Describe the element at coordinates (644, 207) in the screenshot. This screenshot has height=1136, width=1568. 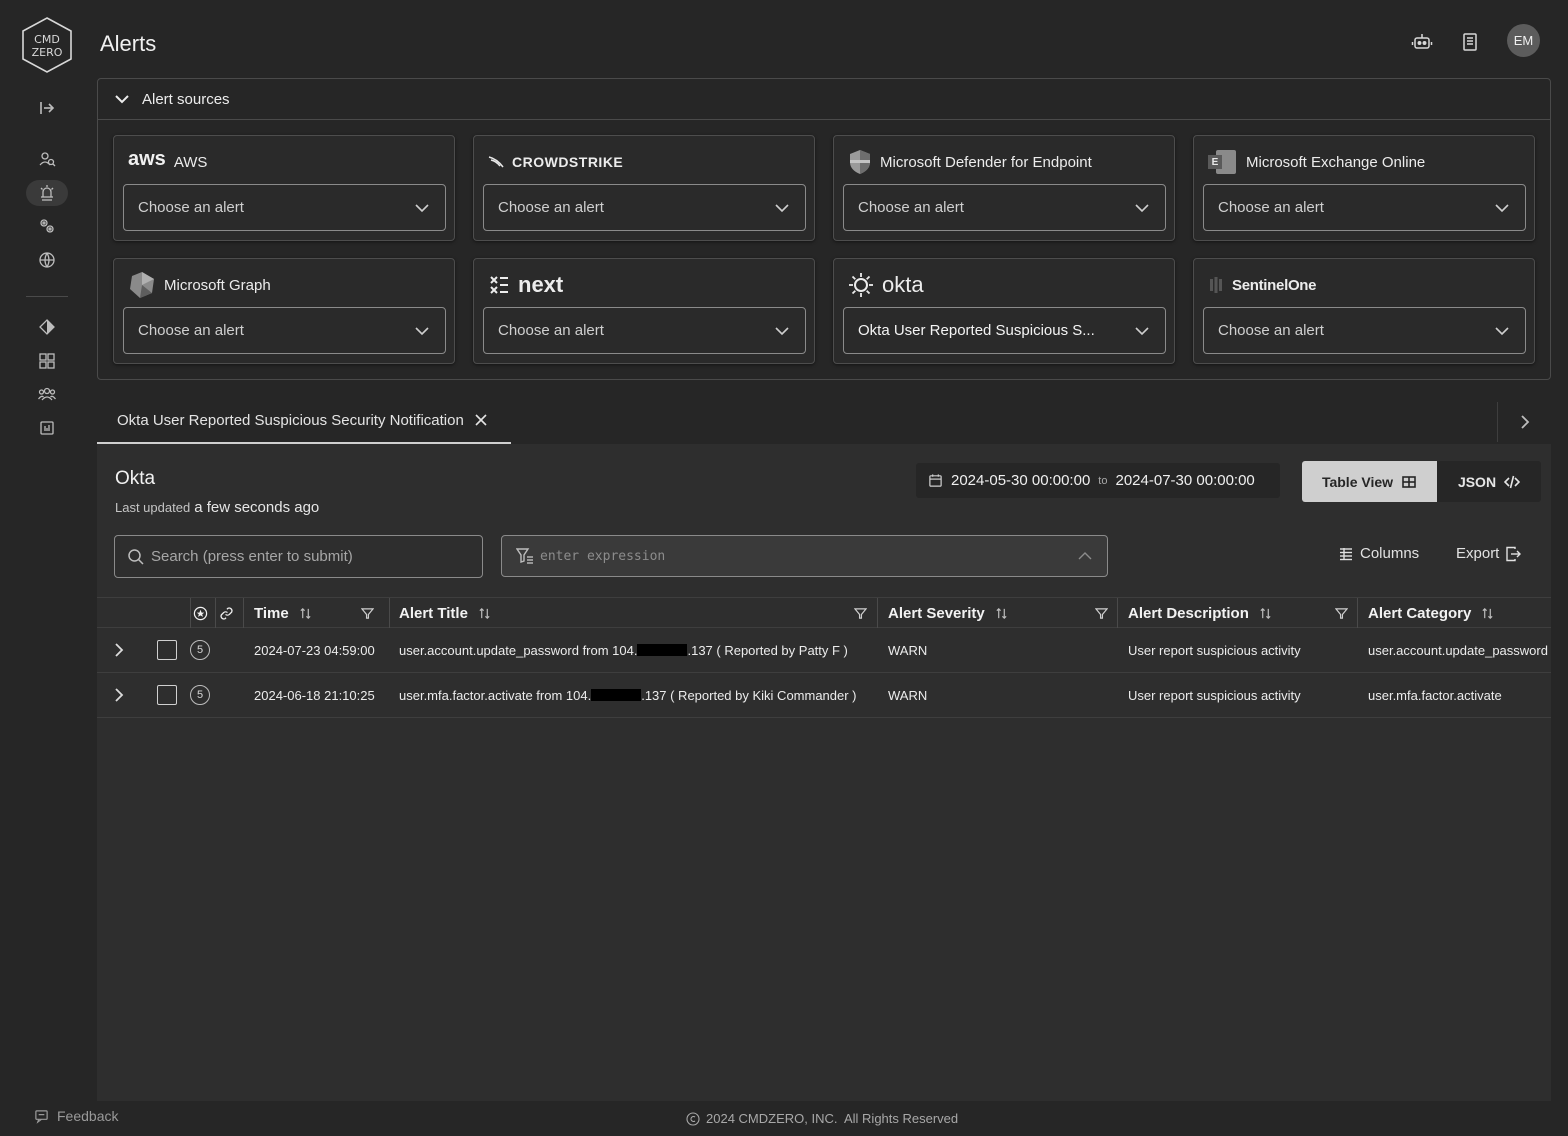
I see `crowdstrike-alert-select: Choose an alert` at that location.